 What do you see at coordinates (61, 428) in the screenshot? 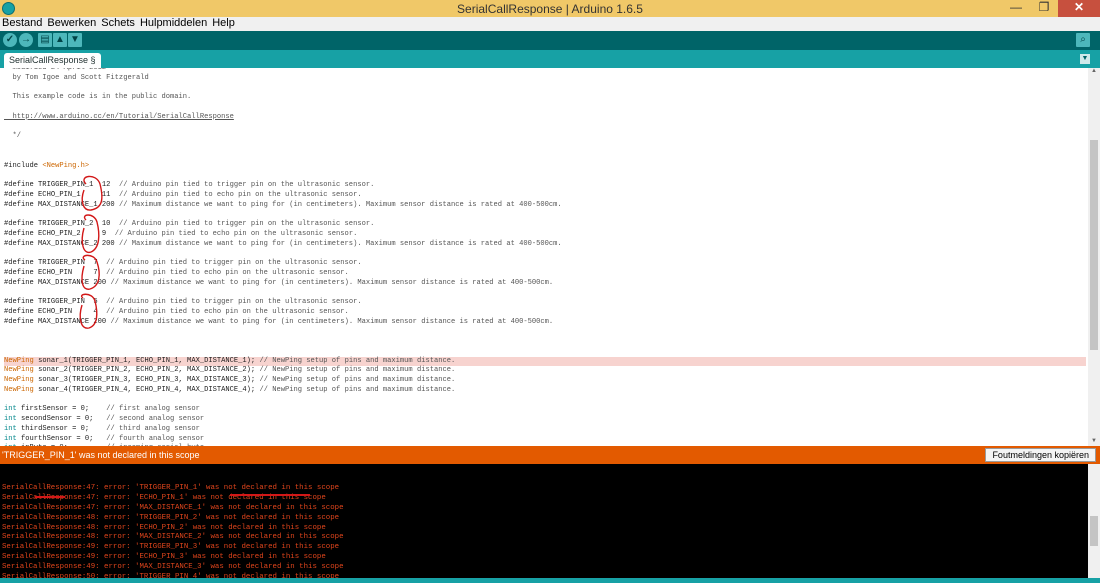
I see `code-token: thirdSensor = 0;` at bounding box center [61, 428].